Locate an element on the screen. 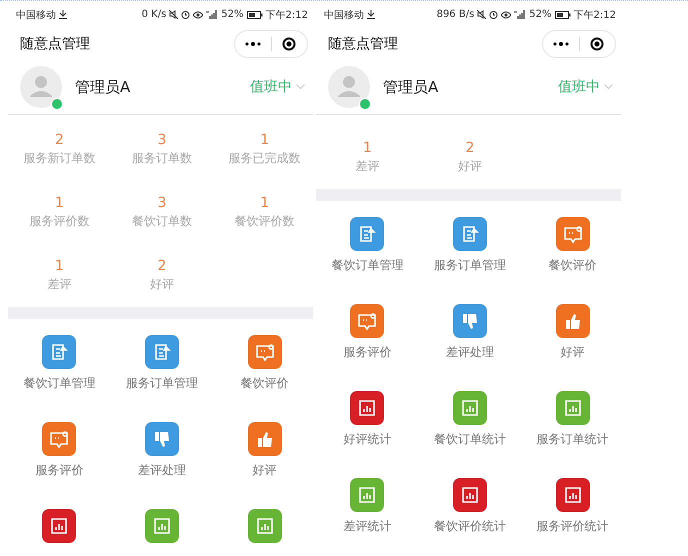  menu-item: 餐饮评价统计 is located at coordinates (470, 506).